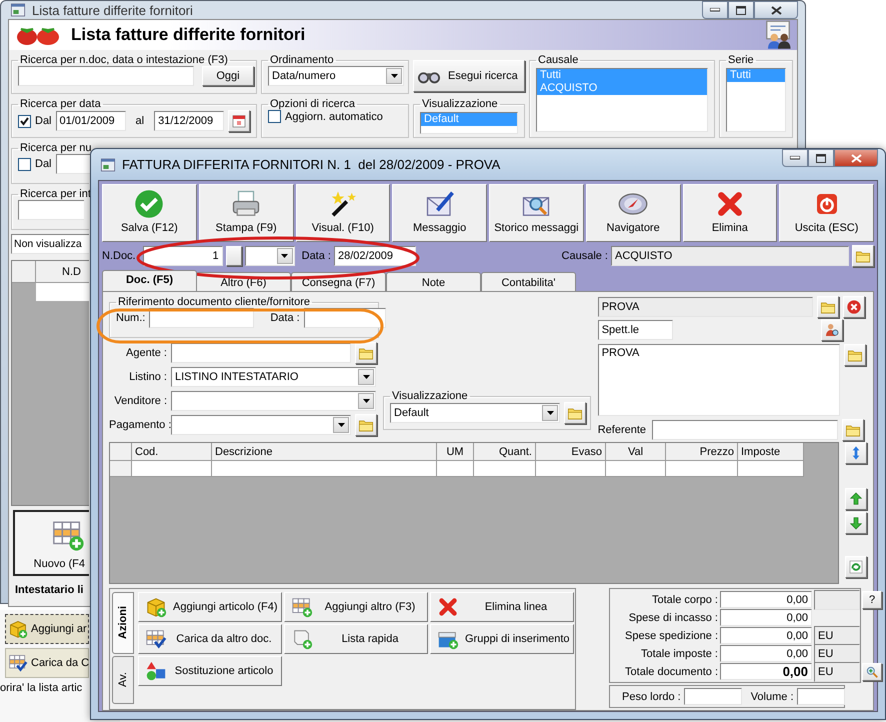  What do you see at coordinates (635, 330) in the screenshot?
I see `text-field: Spett.le` at bounding box center [635, 330].